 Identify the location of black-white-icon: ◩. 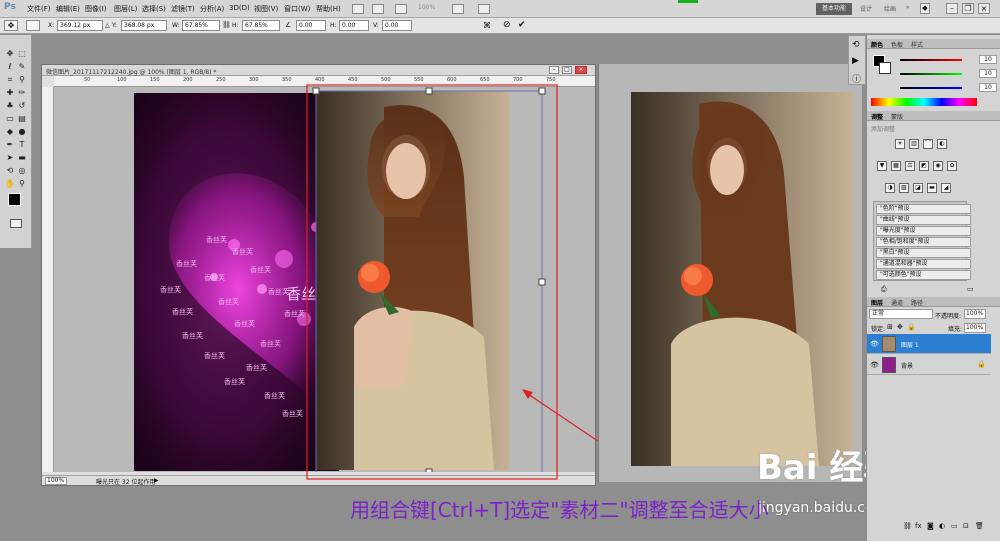
(924, 166).